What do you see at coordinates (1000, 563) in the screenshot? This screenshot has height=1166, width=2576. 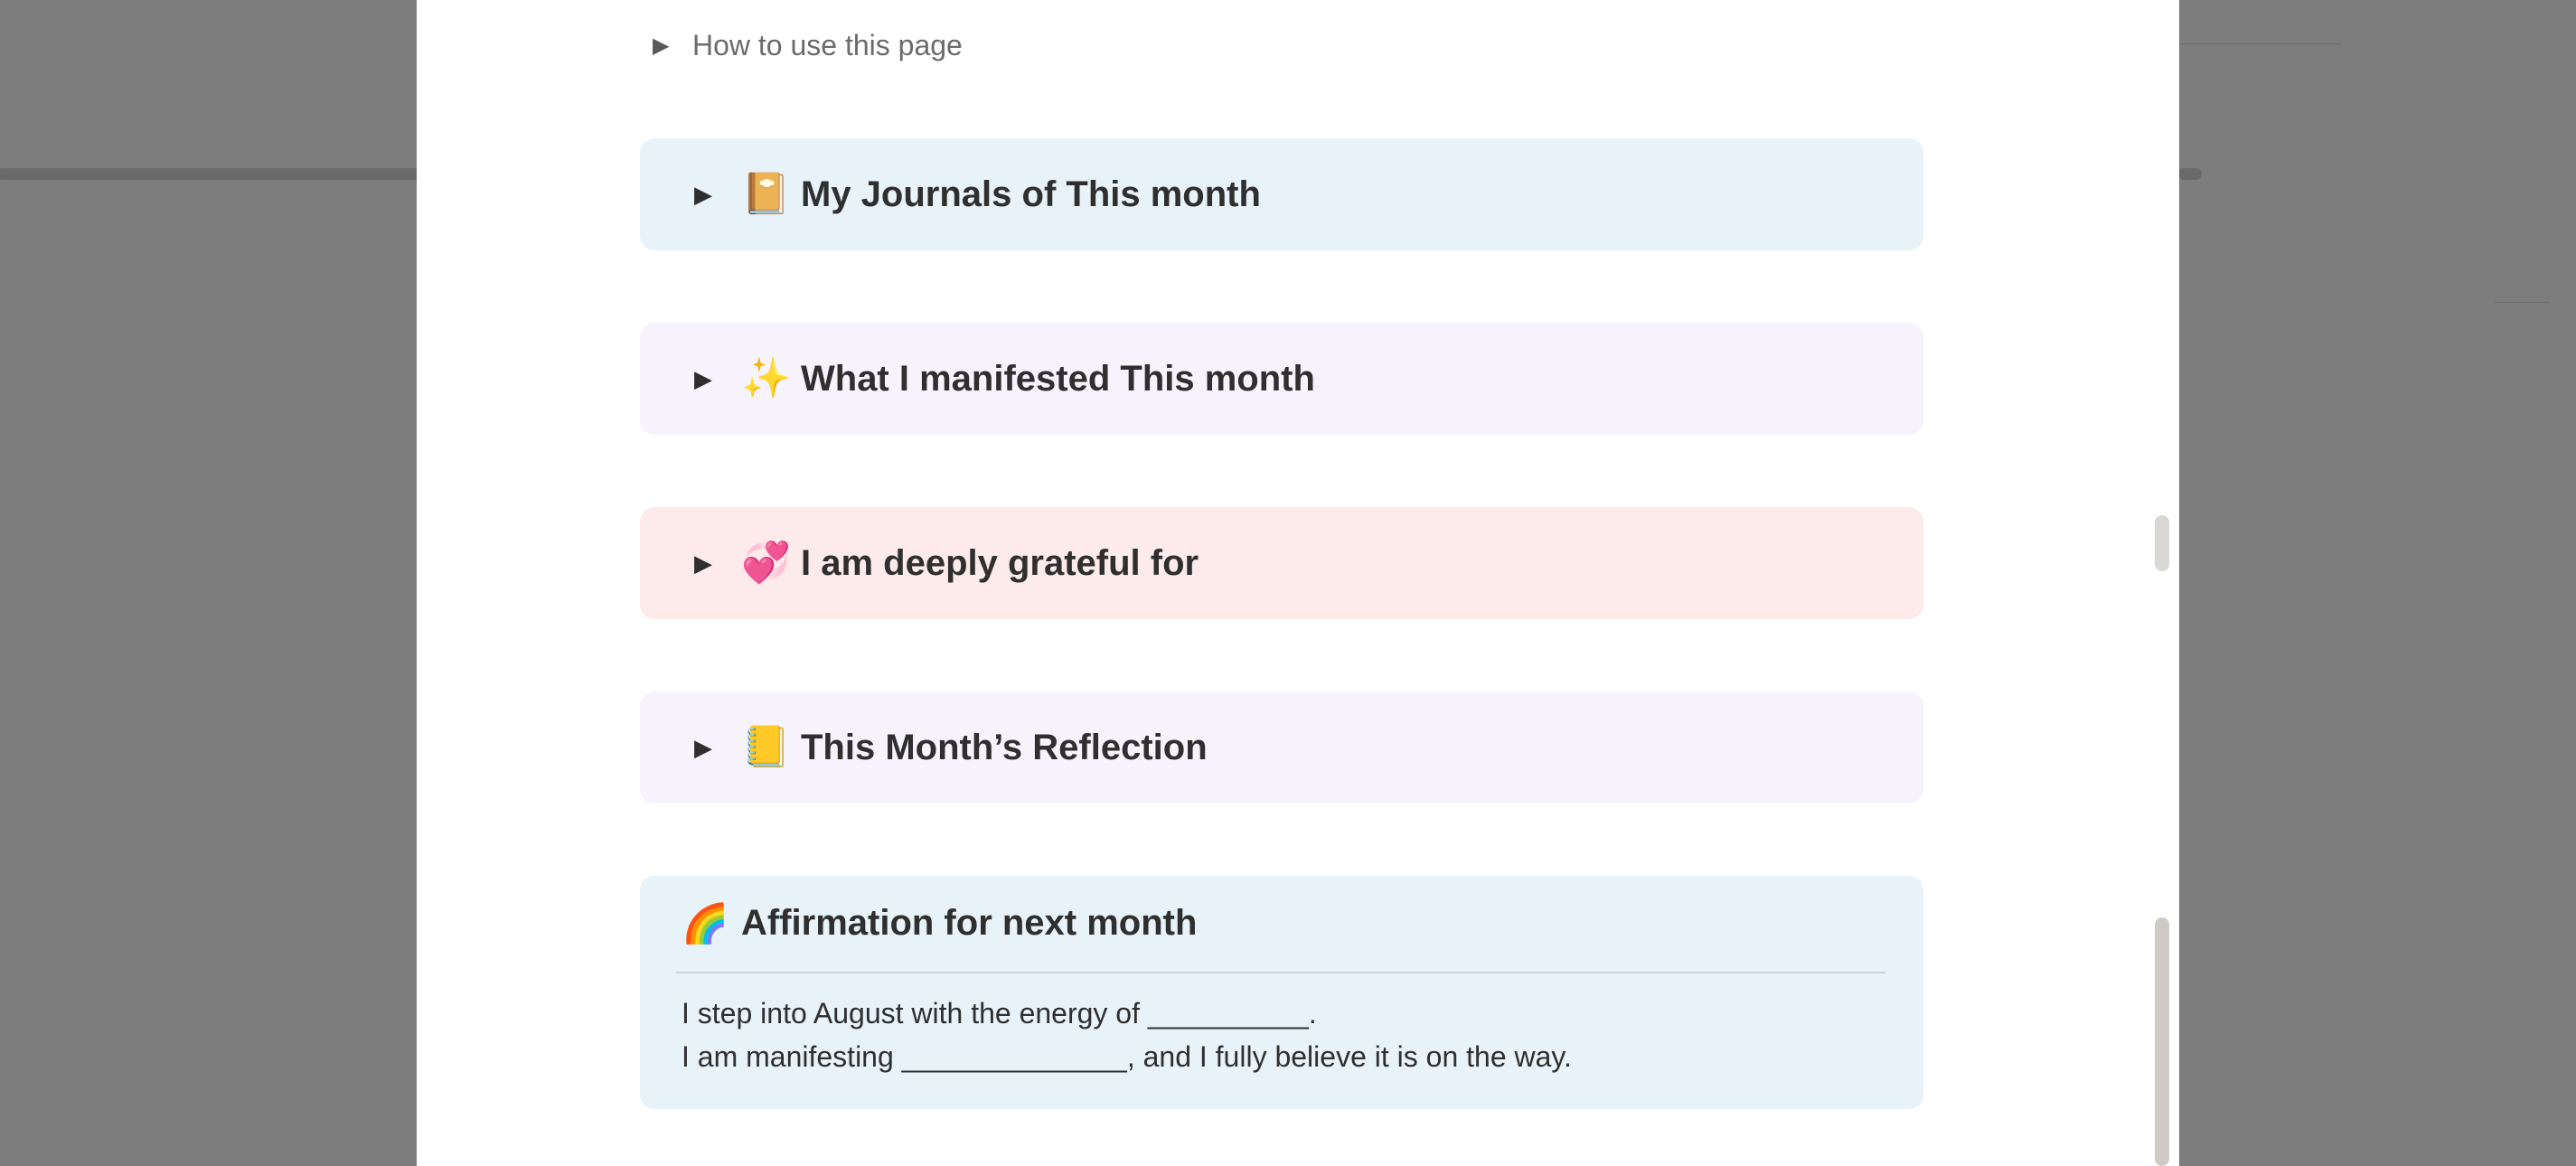 I see `callout-title: I am deeply grateful for` at bounding box center [1000, 563].